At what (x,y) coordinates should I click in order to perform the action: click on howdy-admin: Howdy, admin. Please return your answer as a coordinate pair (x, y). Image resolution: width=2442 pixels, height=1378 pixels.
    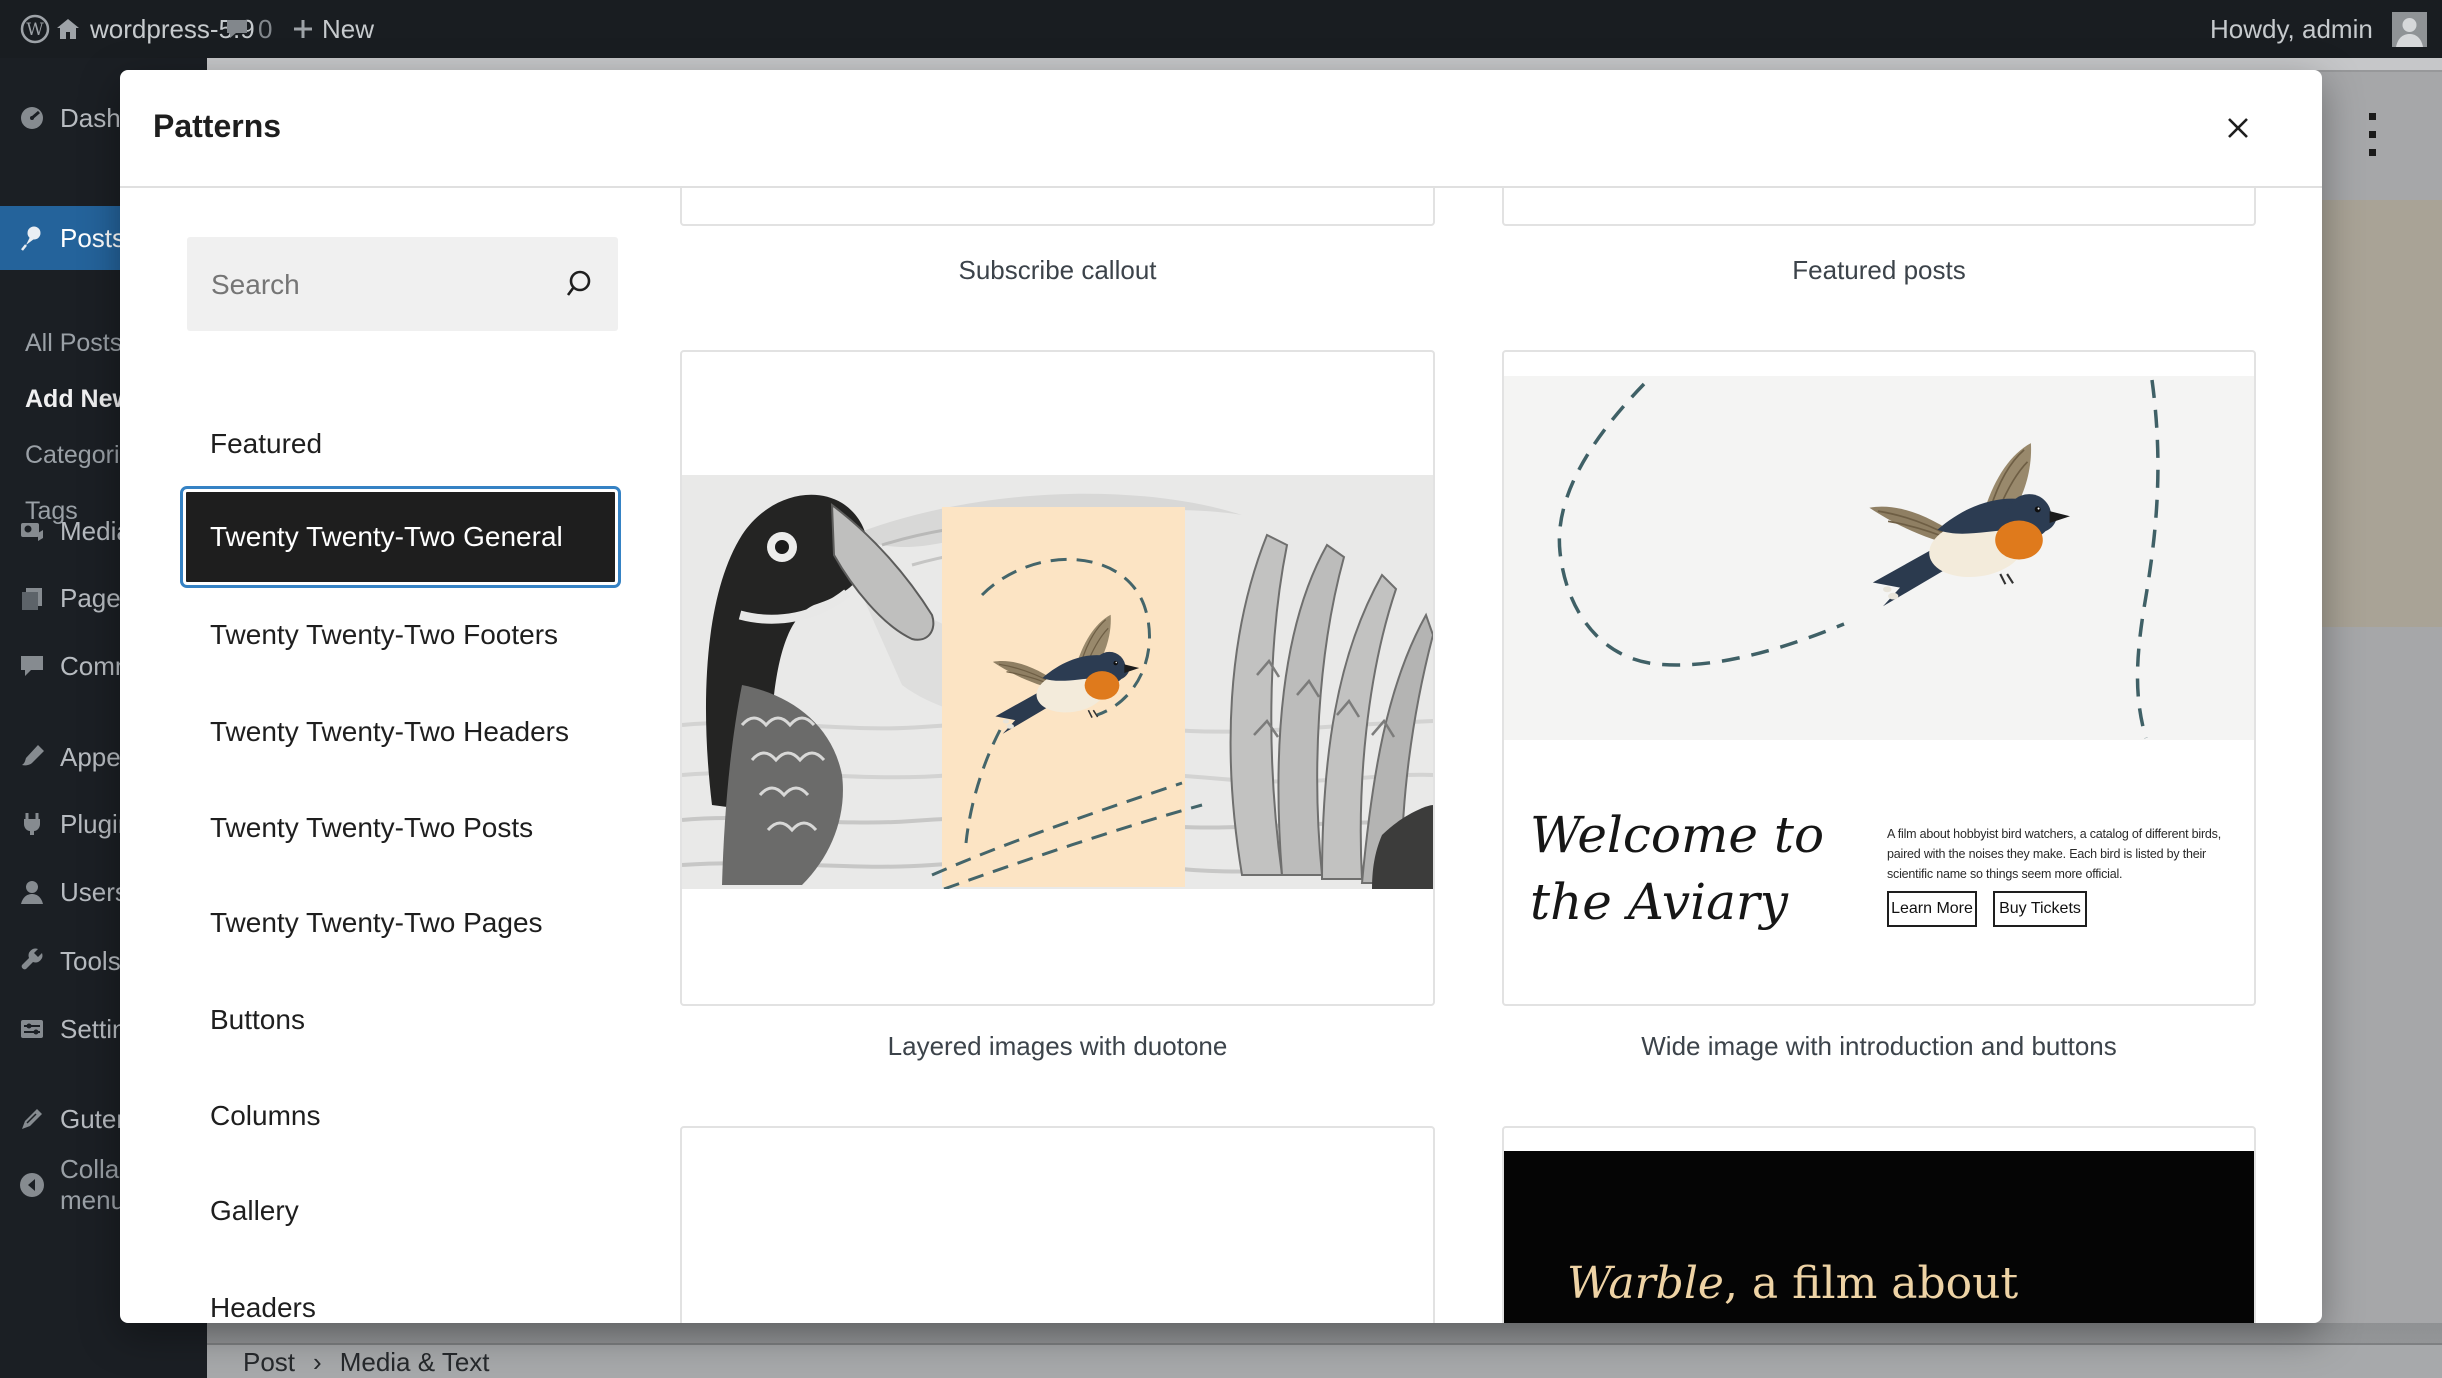
    Looking at the image, I should click on (2291, 29).